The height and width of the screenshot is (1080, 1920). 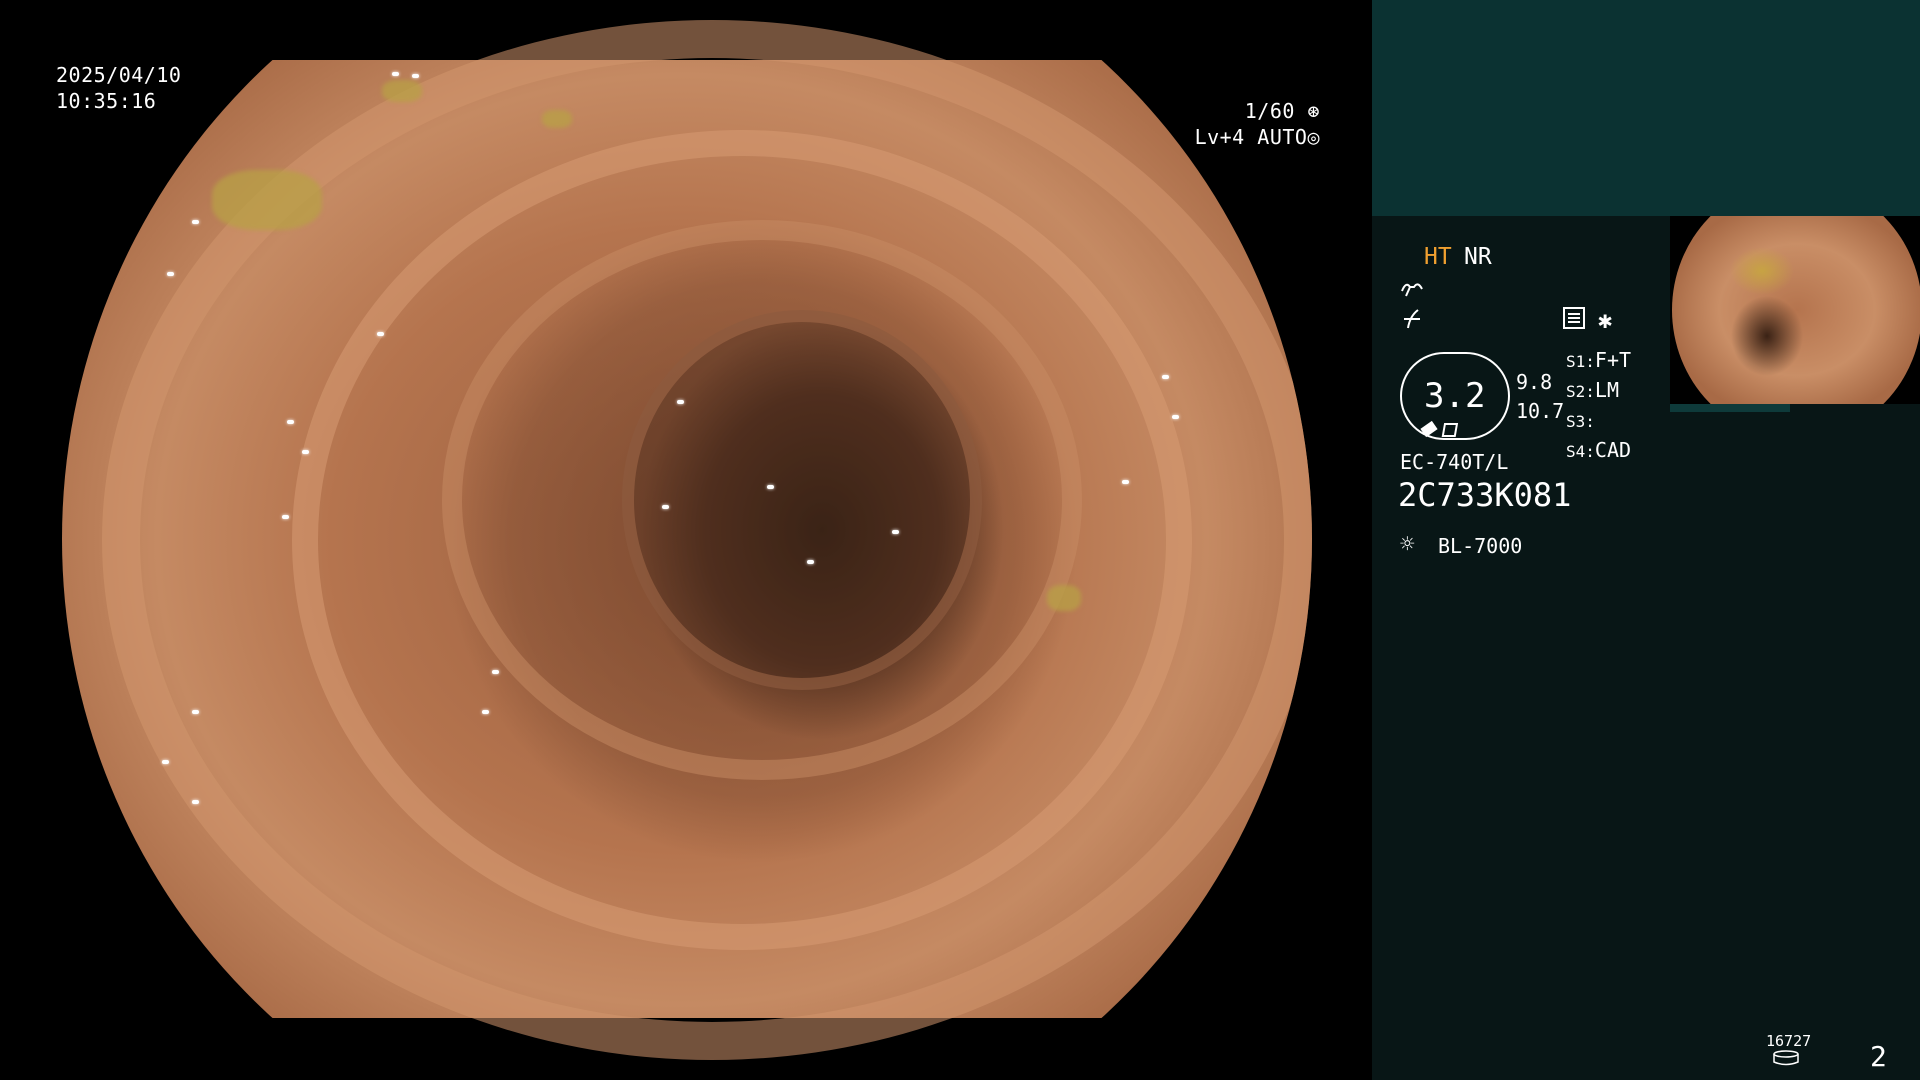 I want to click on switch-value: LM, so click(x=1606, y=390).